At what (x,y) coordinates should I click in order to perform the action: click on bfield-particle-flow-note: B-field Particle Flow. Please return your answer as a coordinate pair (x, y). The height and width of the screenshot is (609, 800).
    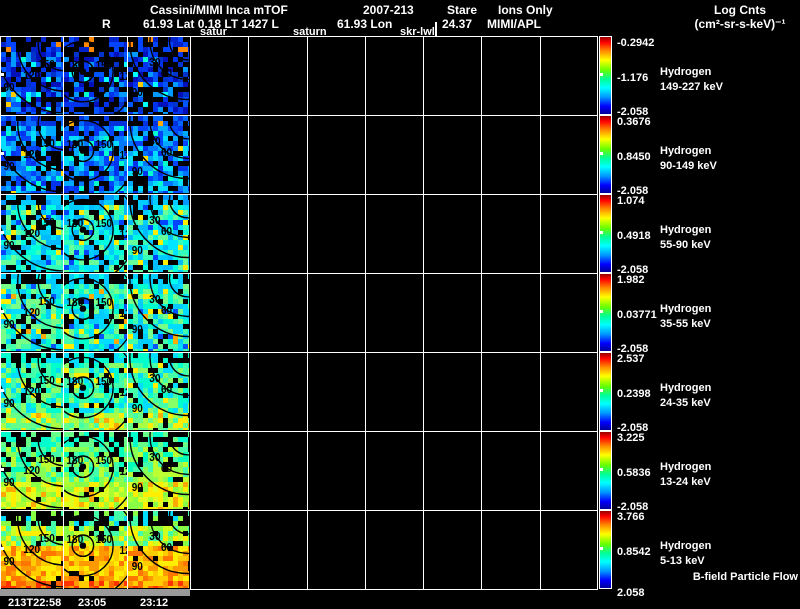
    Looking at the image, I should click on (745, 577).